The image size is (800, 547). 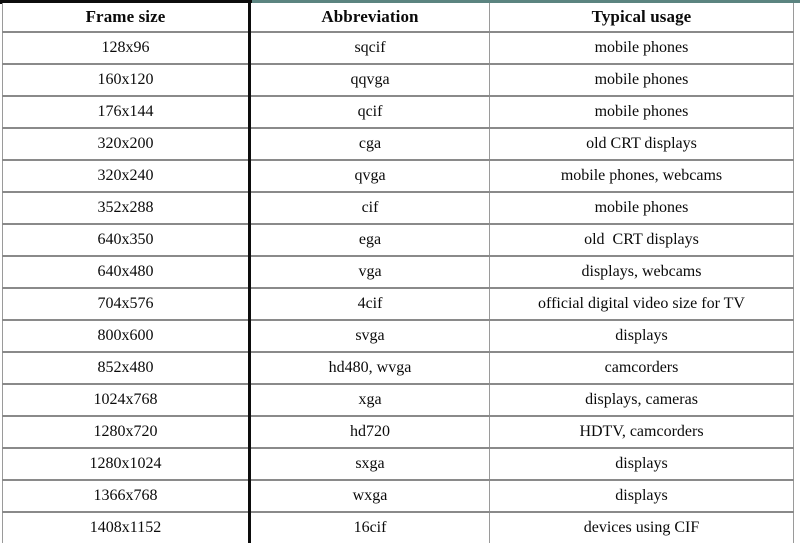 I want to click on table-row: 852x480 hd480, wvga camcorders, so click(x=398, y=368).